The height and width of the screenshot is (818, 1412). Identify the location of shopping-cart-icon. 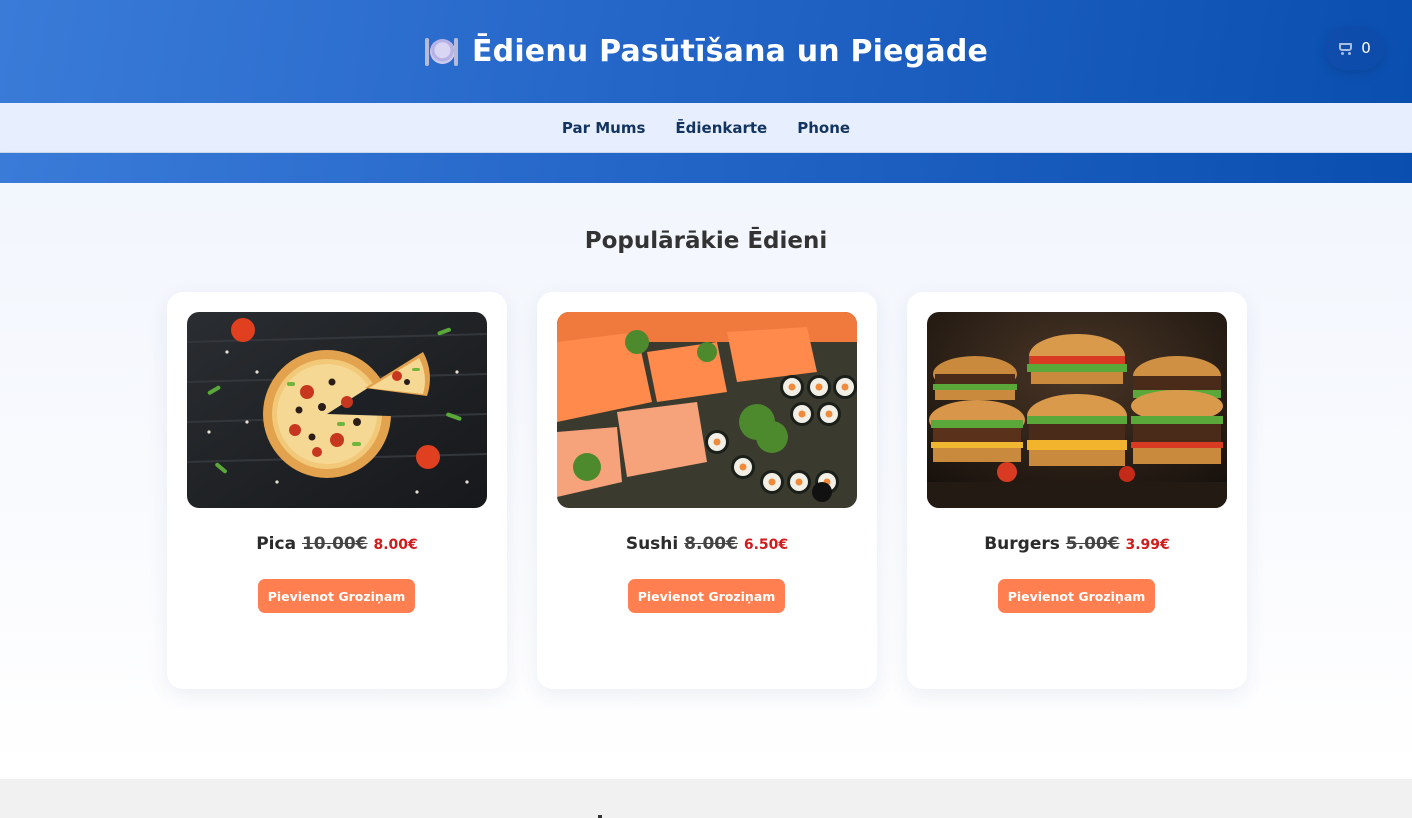
(1345, 48).